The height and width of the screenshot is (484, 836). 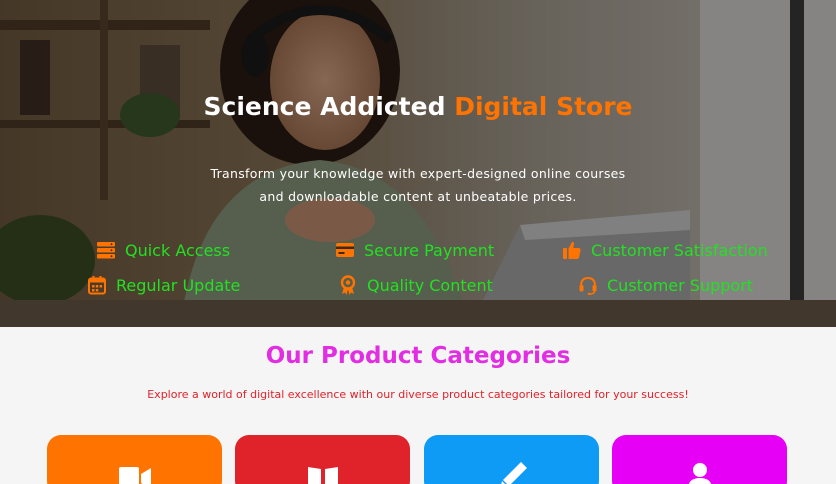 I want to click on credit-card-icon, so click(x=345, y=250).